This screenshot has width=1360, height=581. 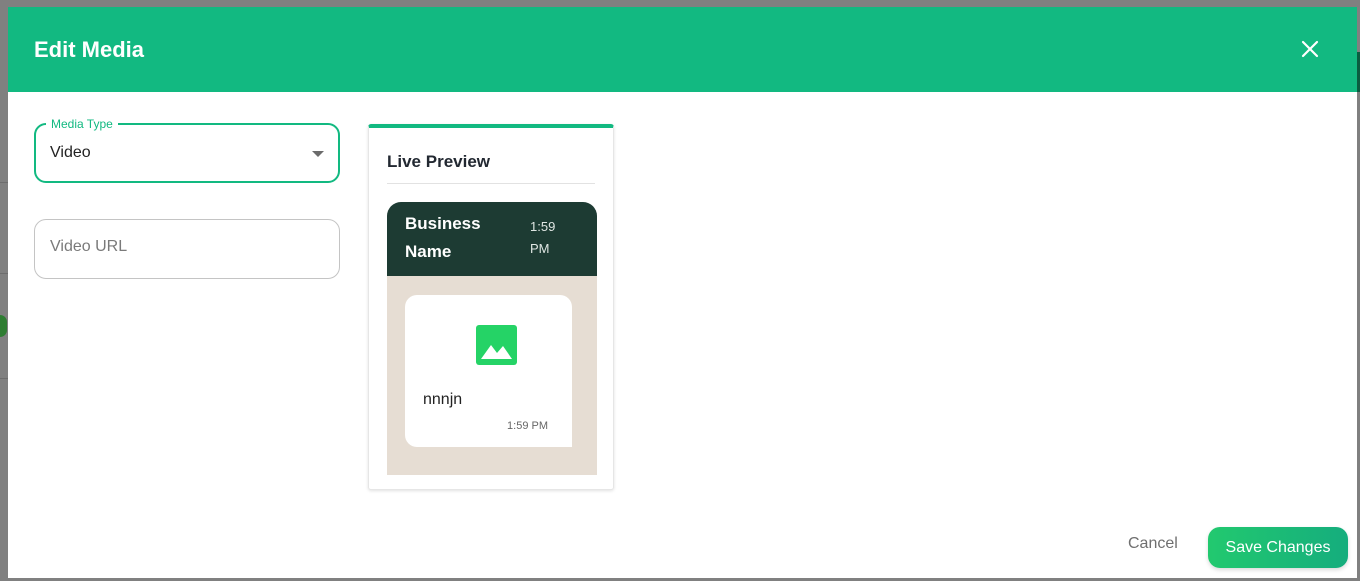 What do you see at coordinates (496, 345) in the screenshot?
I see `image-icon` at bounding box center [496, 345].